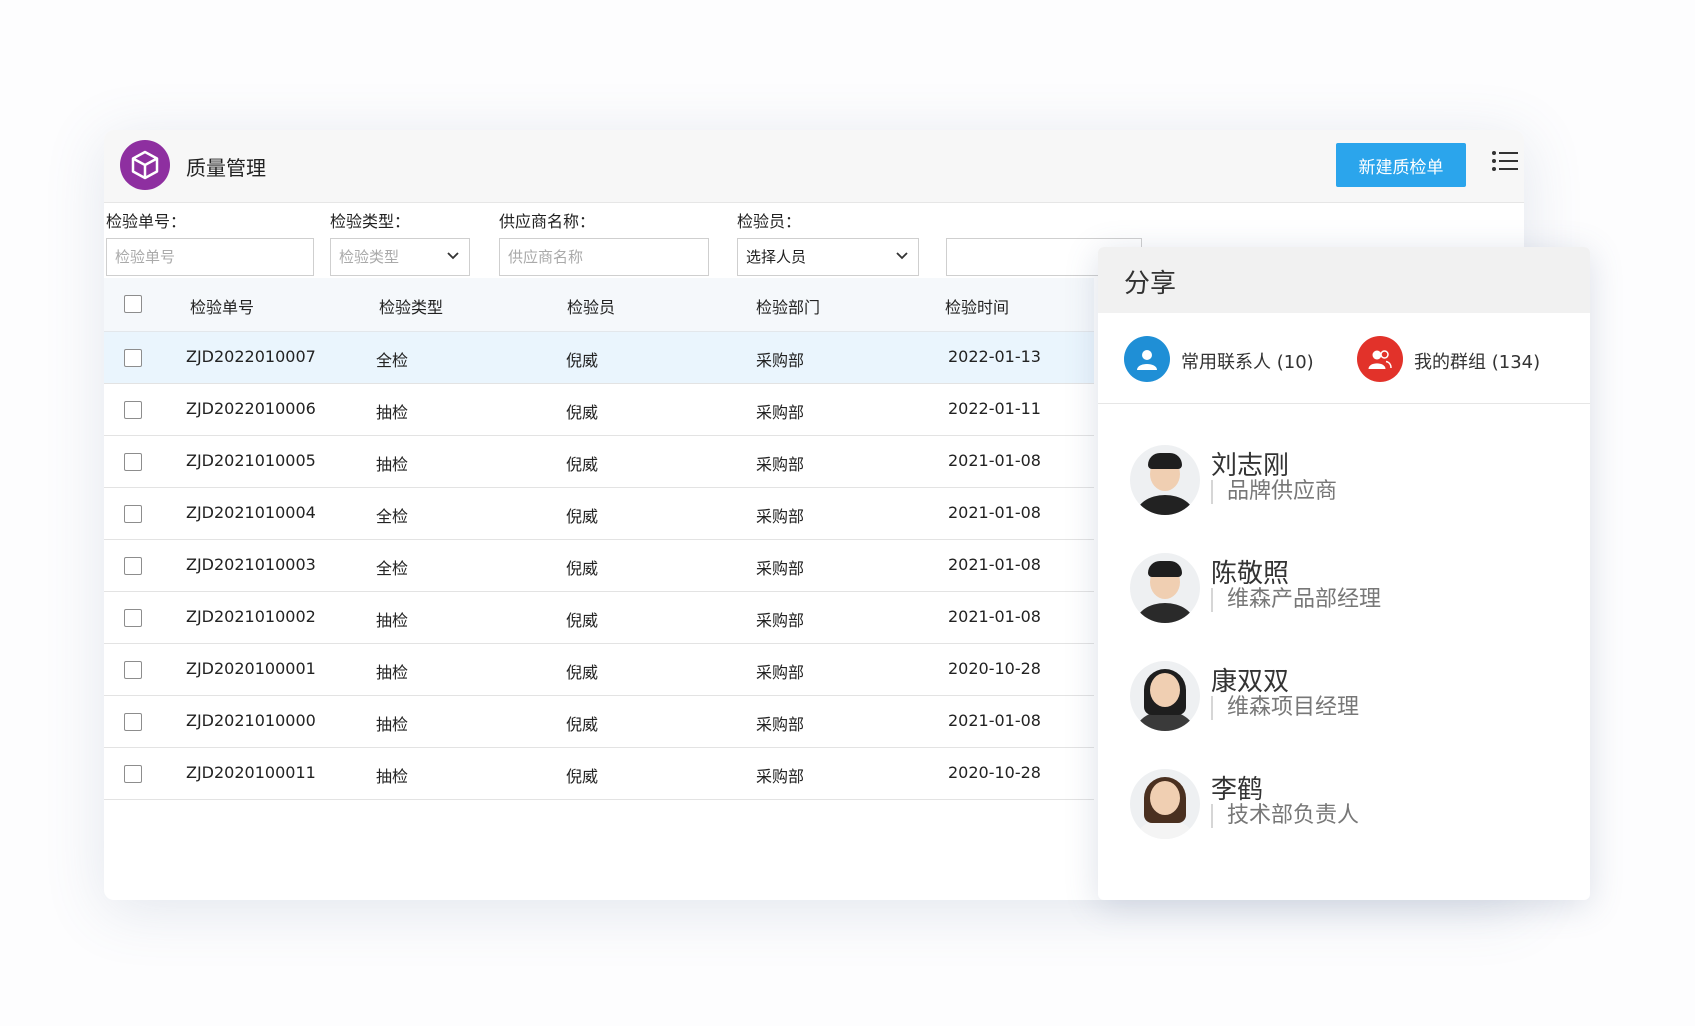  What do you see at coordinates (1247, 361) in the screenshot?
I see `tab-contacts: 常用联系人 (10)` at bounding box center [1247, 361].